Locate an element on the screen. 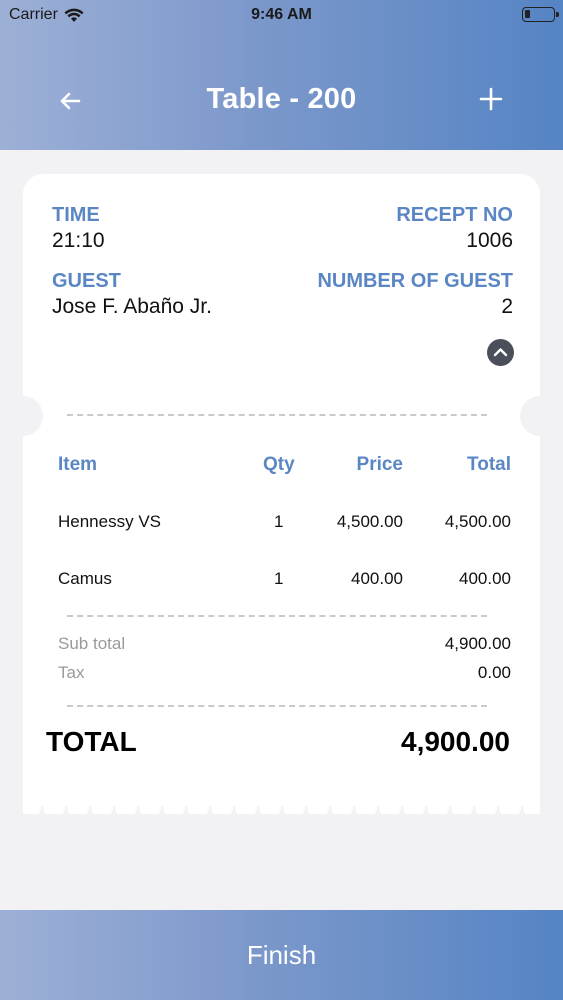  finish-button: Finish is located at coordinates (281, 955).